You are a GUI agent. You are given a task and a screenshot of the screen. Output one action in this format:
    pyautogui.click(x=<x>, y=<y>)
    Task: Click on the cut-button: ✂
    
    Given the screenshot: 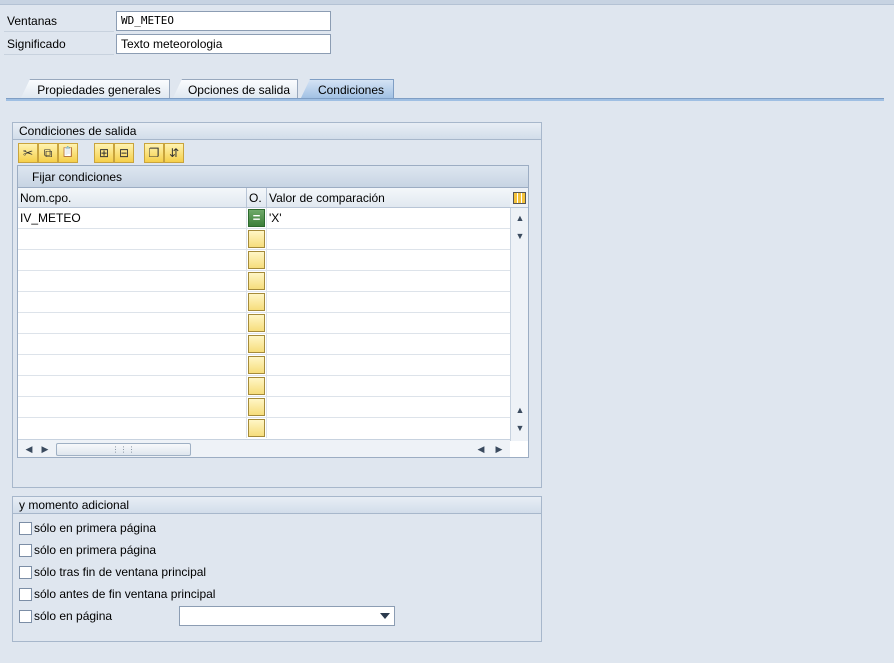 What is the action you would take?
    pyautogui.click(x=28, y=153)
    